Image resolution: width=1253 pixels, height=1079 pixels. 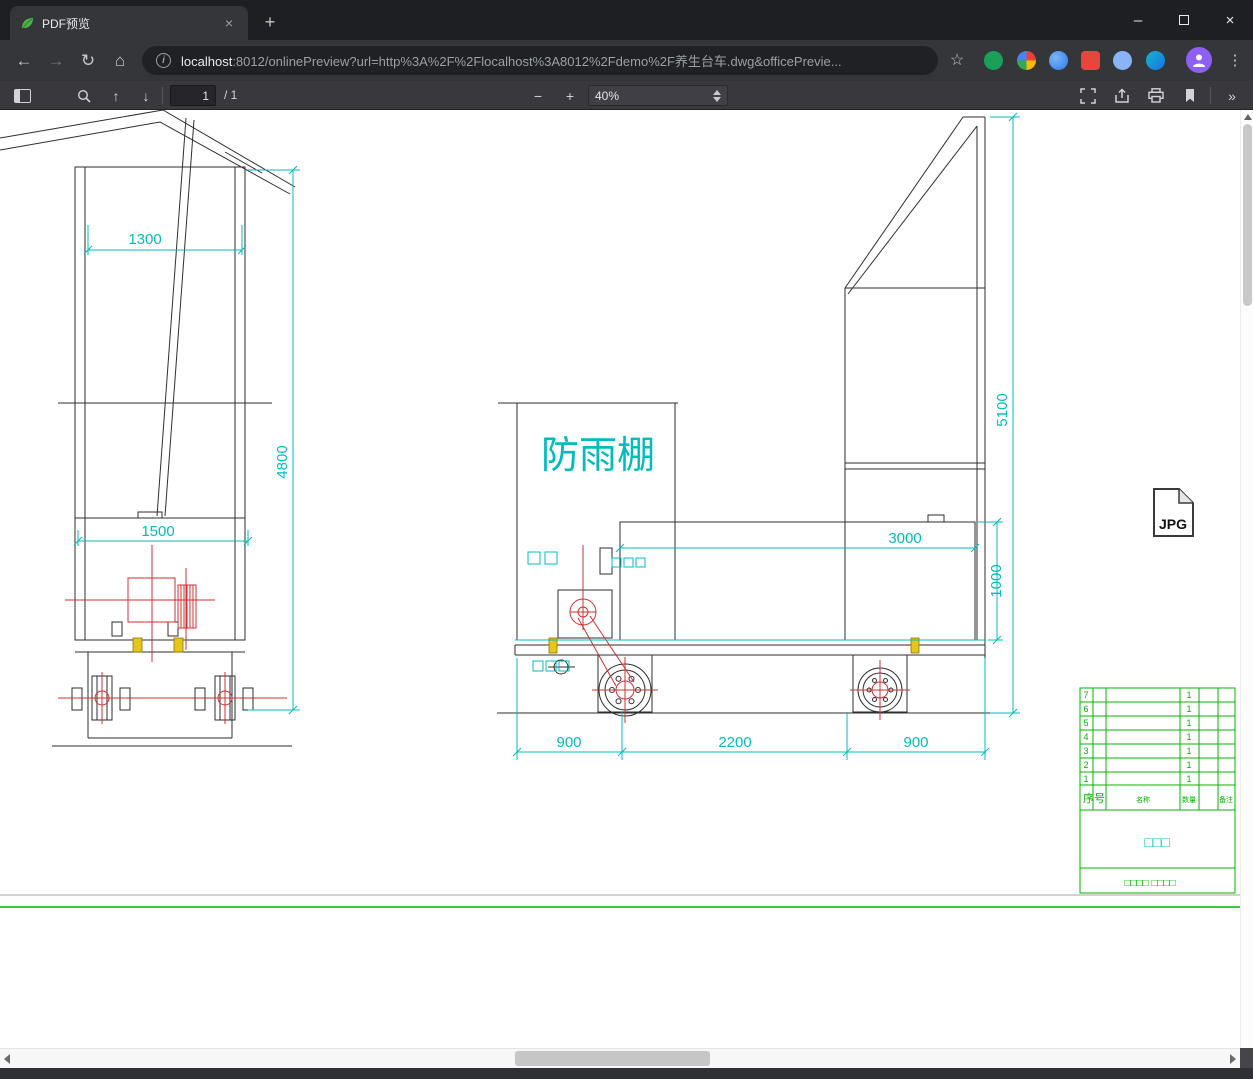 I want to click on zoom-select: 40%, so click(x=658, y=95).